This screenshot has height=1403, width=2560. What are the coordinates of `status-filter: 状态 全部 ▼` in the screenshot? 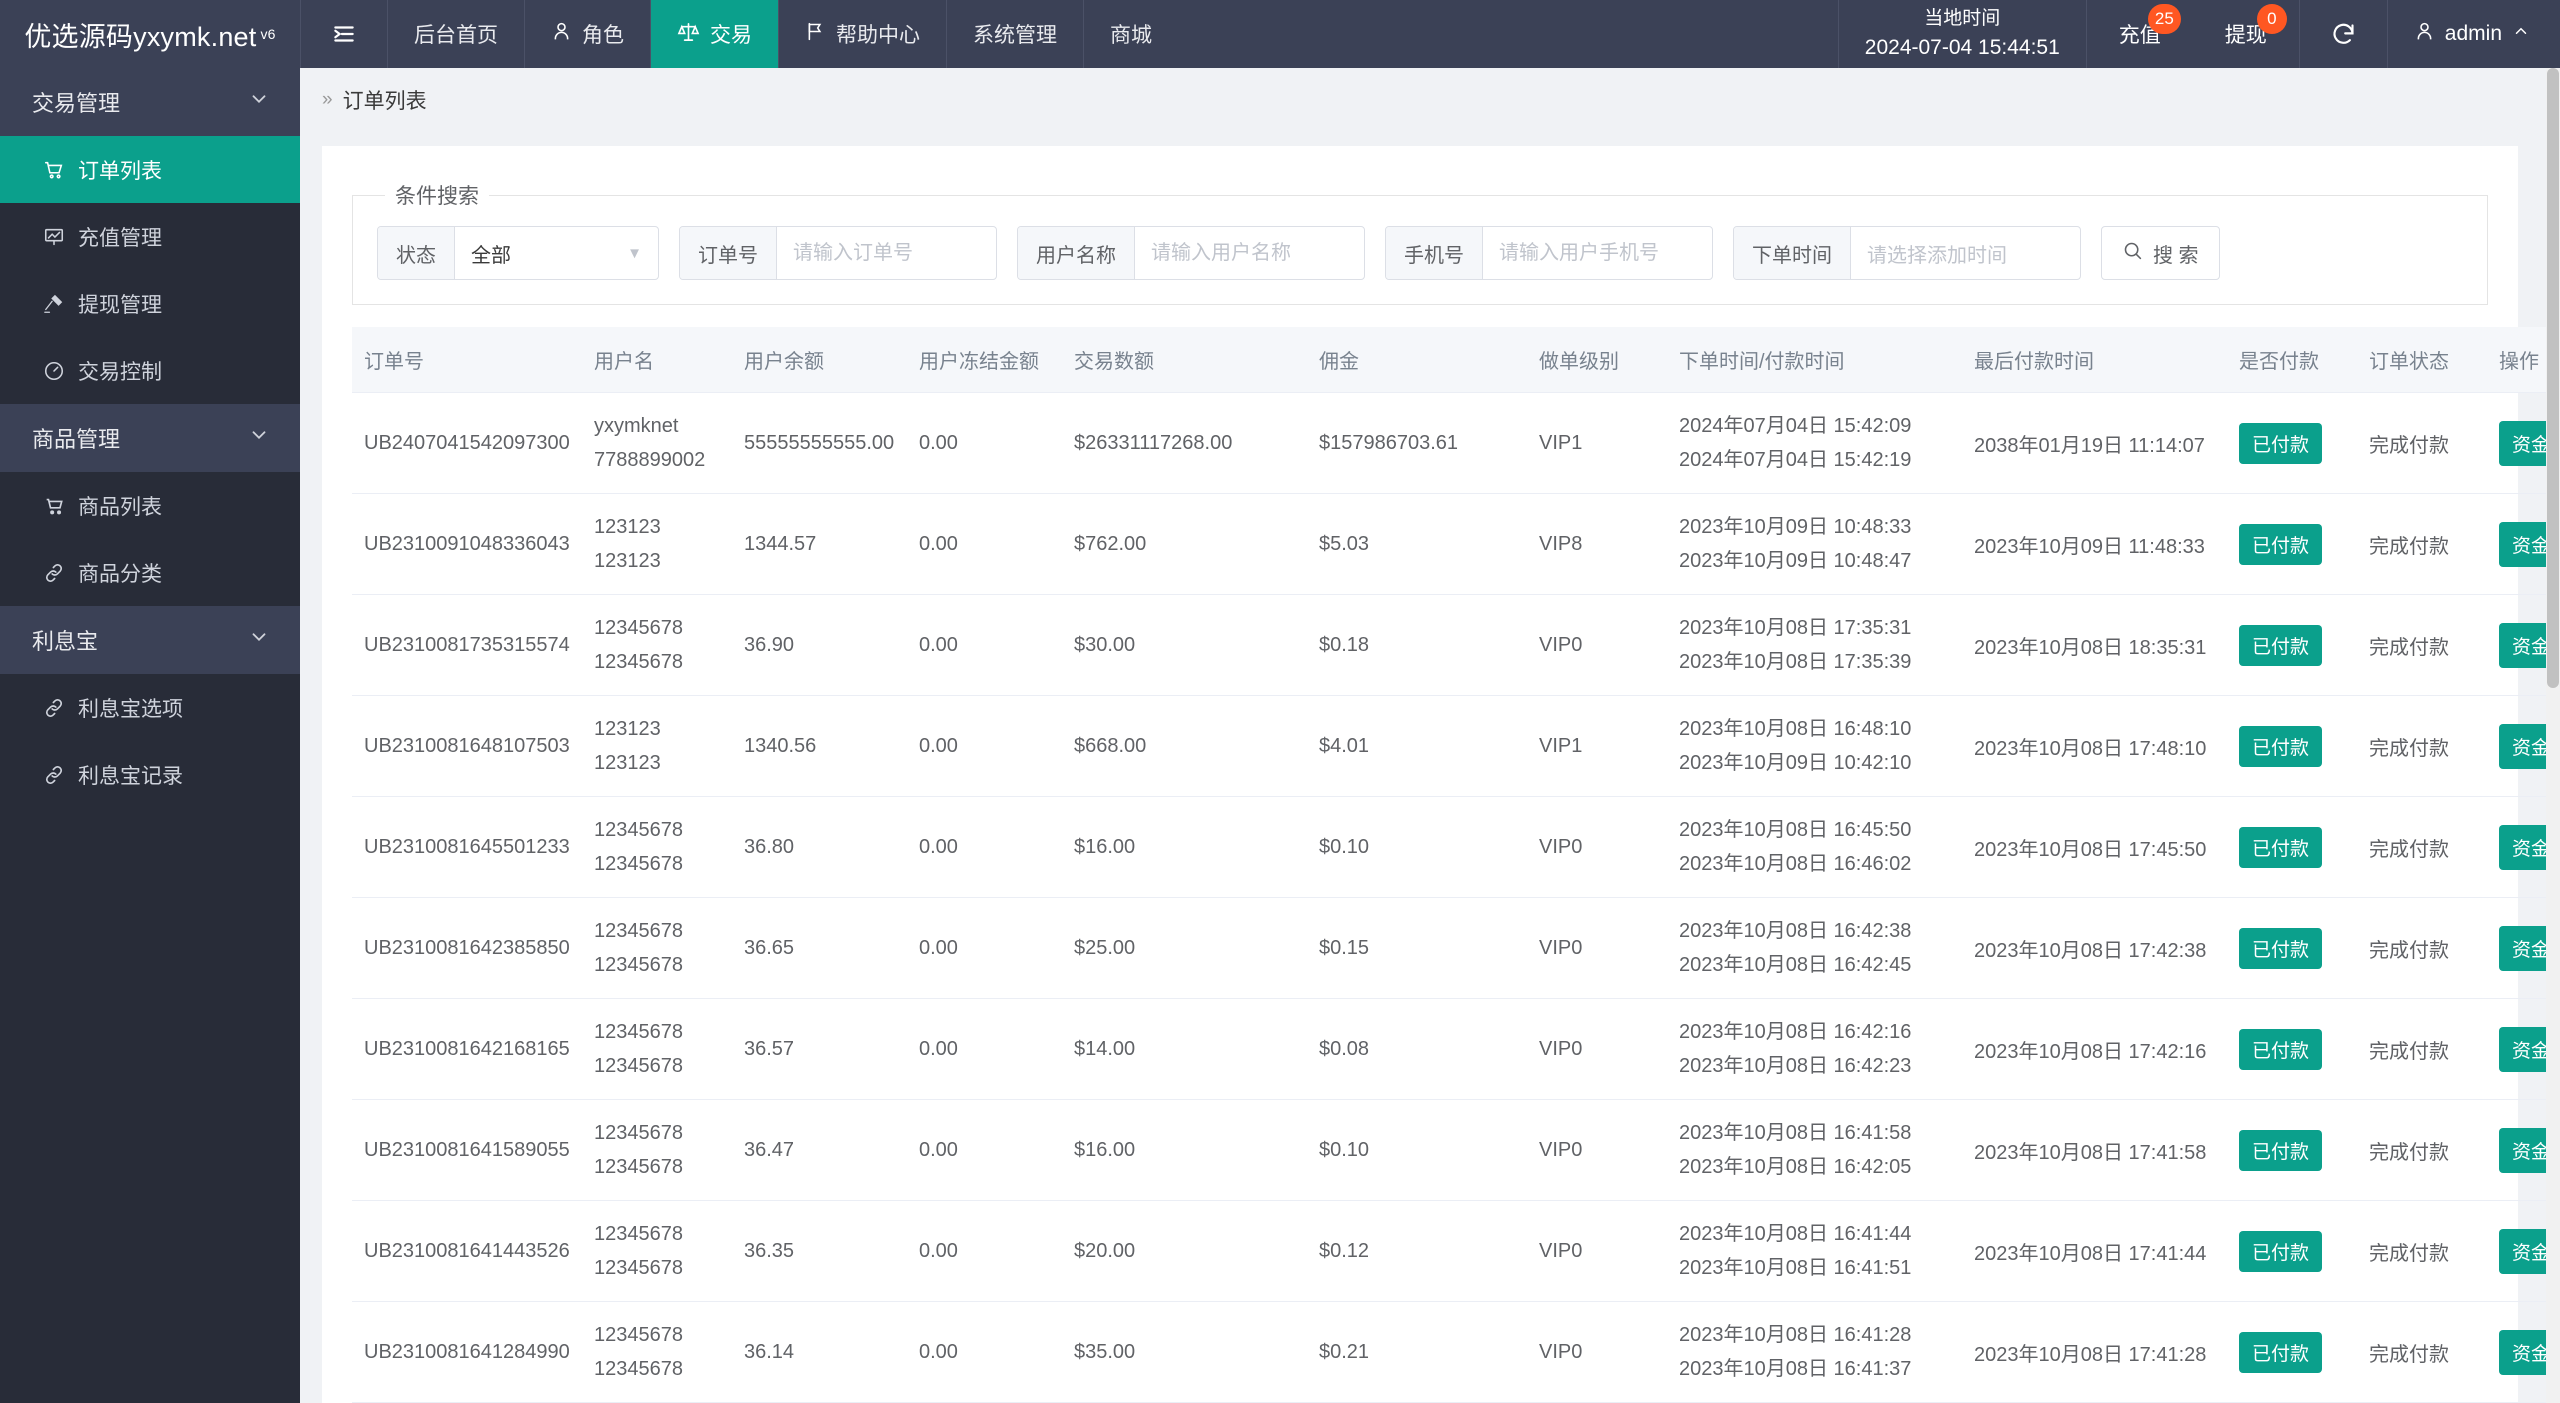 It's located at (518, 253).